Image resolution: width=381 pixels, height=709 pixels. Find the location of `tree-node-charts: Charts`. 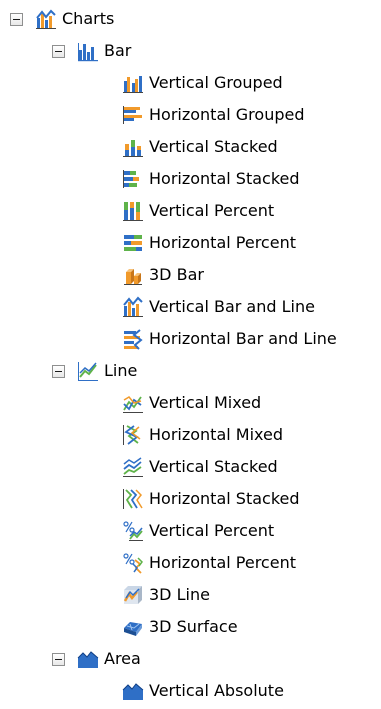

tree-node-charts: Charts is located at coordinates (62, 19).